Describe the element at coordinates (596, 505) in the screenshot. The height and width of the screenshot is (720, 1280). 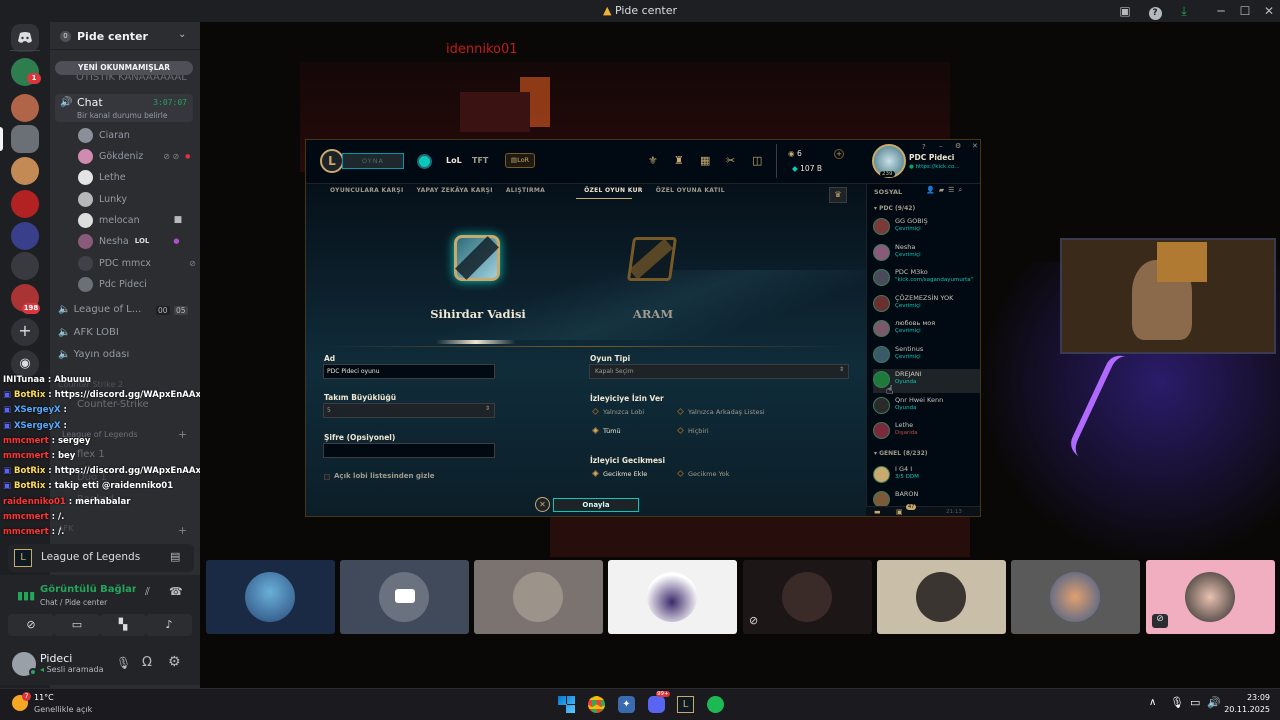
I see `confirm-button: Onayla` at that location.